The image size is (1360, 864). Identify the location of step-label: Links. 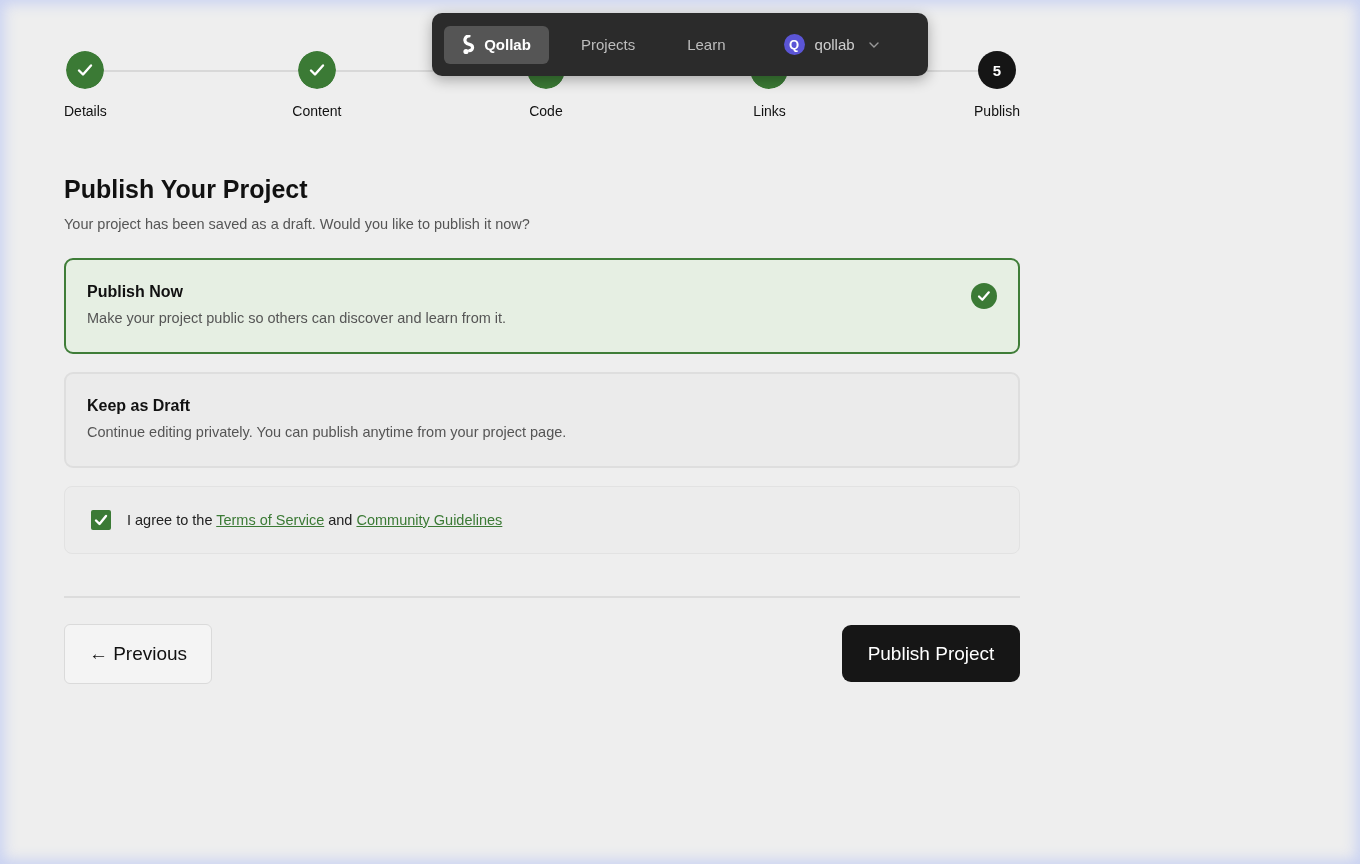
(769, 111).